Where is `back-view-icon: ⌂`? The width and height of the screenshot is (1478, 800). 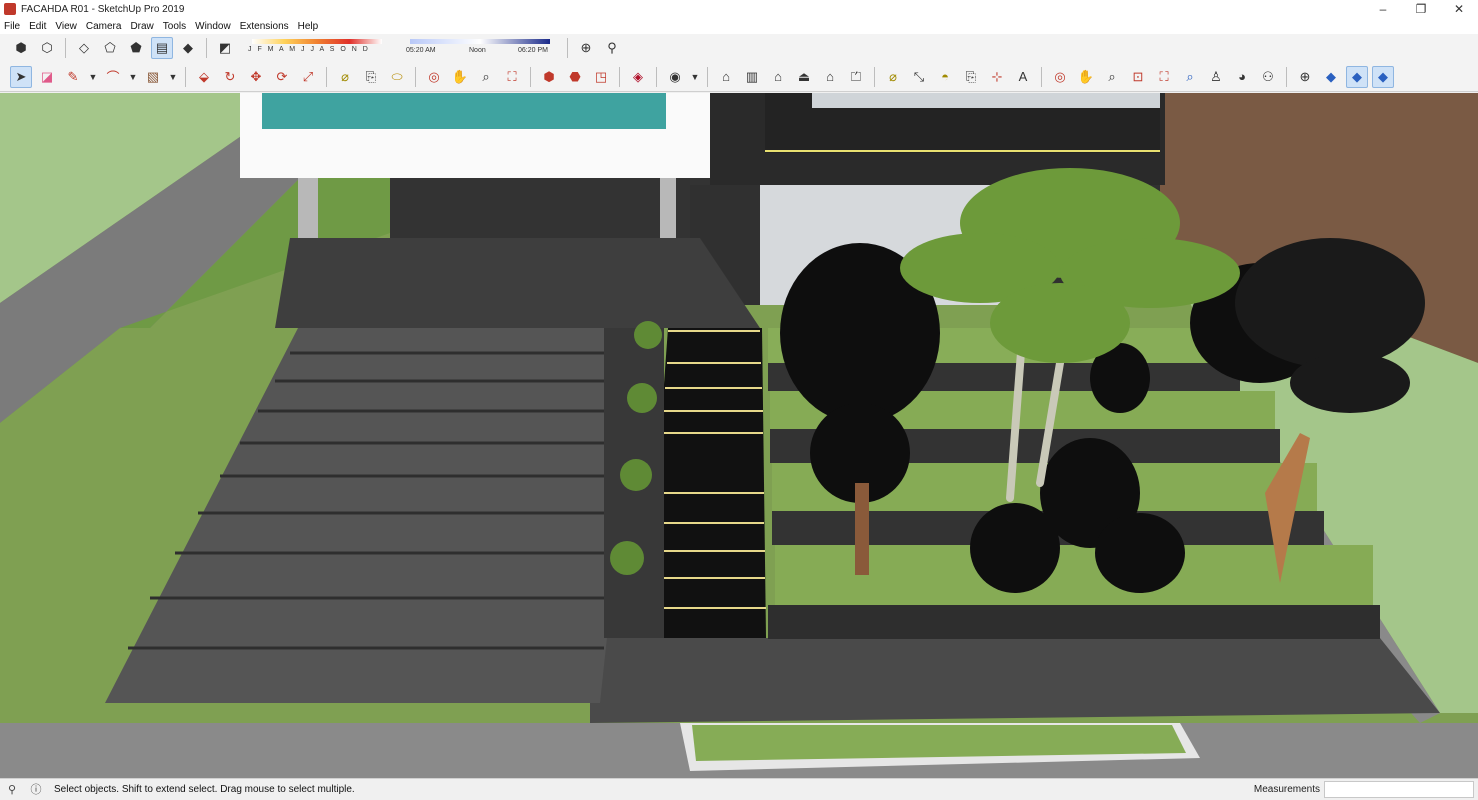
back-view-icon: ⌂ is located at coordinates (830, 77).